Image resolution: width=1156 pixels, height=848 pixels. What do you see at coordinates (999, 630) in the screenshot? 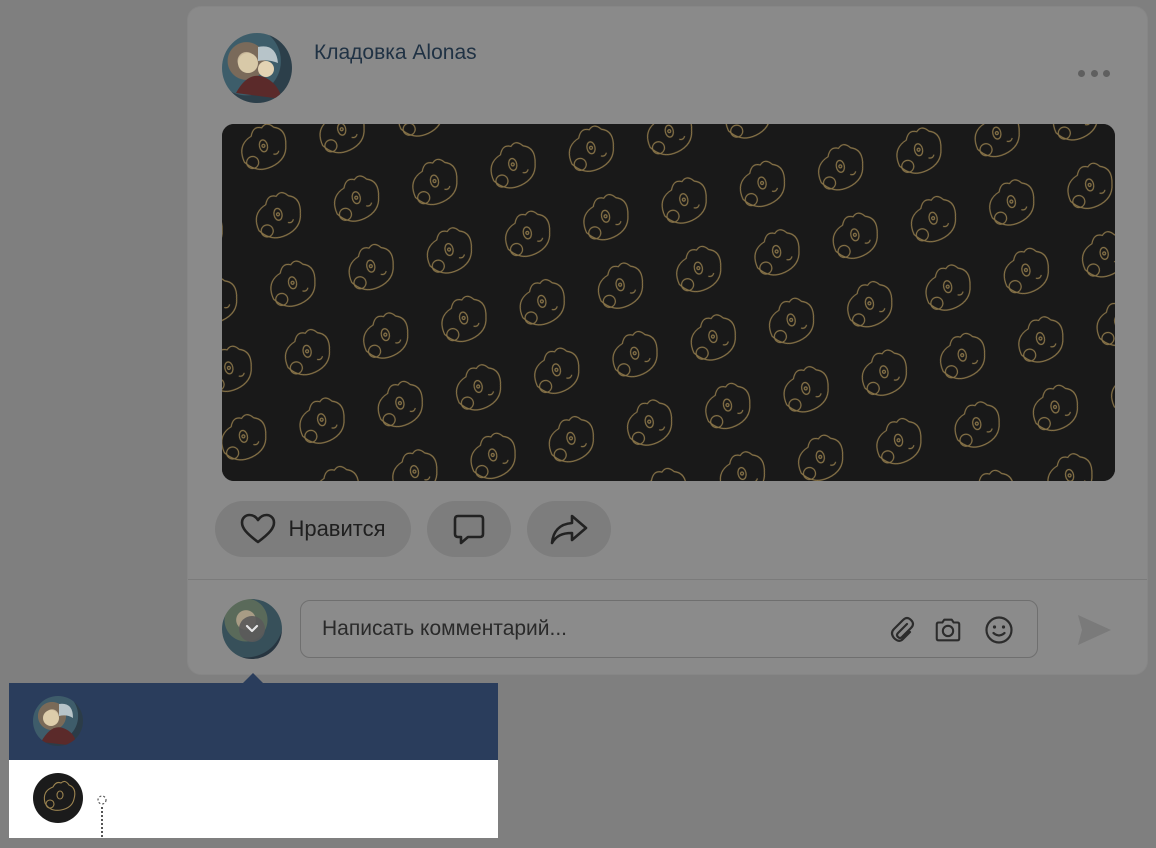
I see `smile-icon` at bounding box center [999, 630].